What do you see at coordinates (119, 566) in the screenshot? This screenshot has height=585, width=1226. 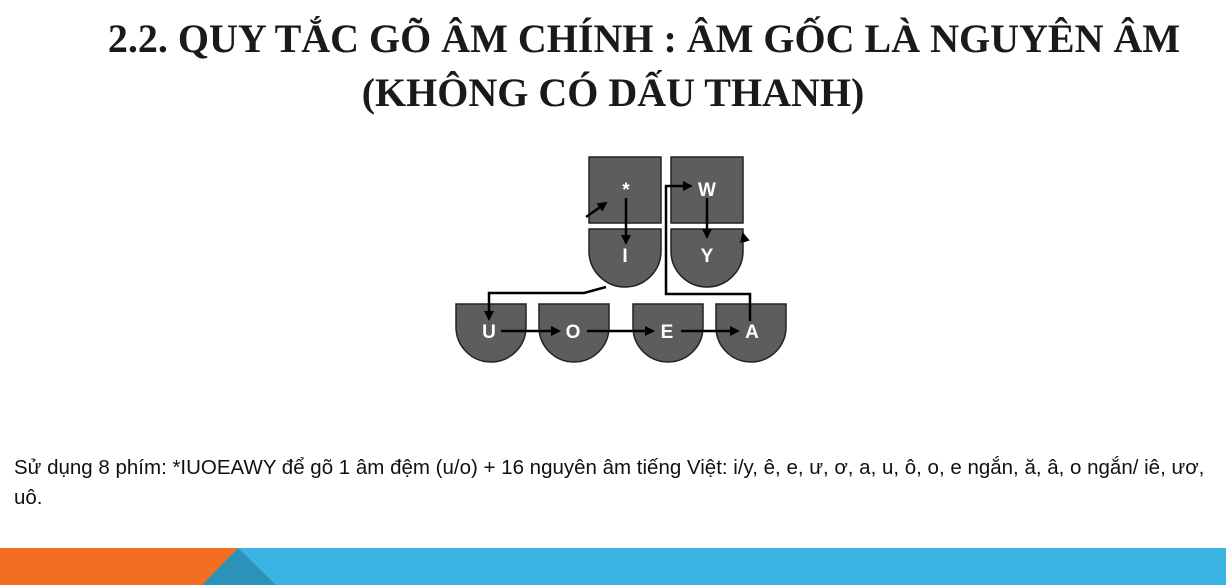 I see `footer-orange-band` at bounding box center [119, 566].